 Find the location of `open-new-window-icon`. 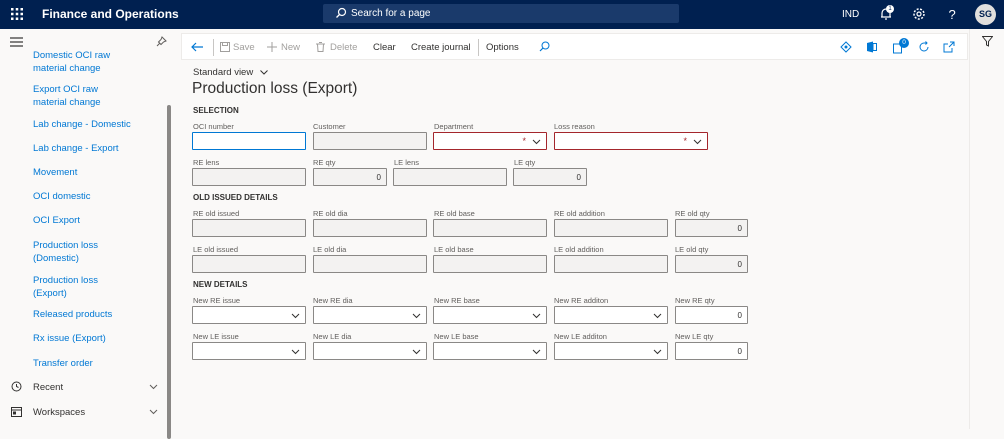

open-new-window-icon is located at coordinates (949, 47).